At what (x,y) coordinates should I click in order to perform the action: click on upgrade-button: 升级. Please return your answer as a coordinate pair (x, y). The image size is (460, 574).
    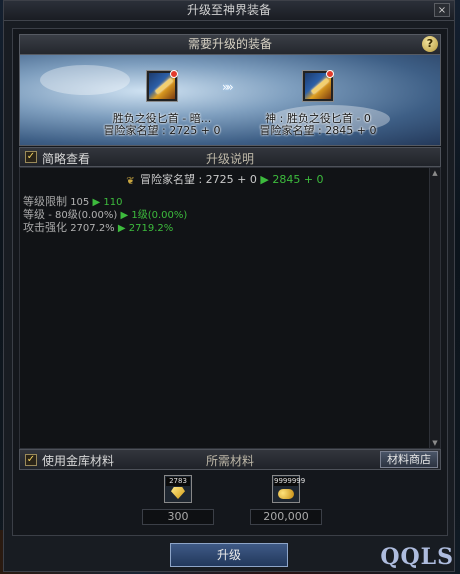
    Looking at the image, I should click on (229, 555).